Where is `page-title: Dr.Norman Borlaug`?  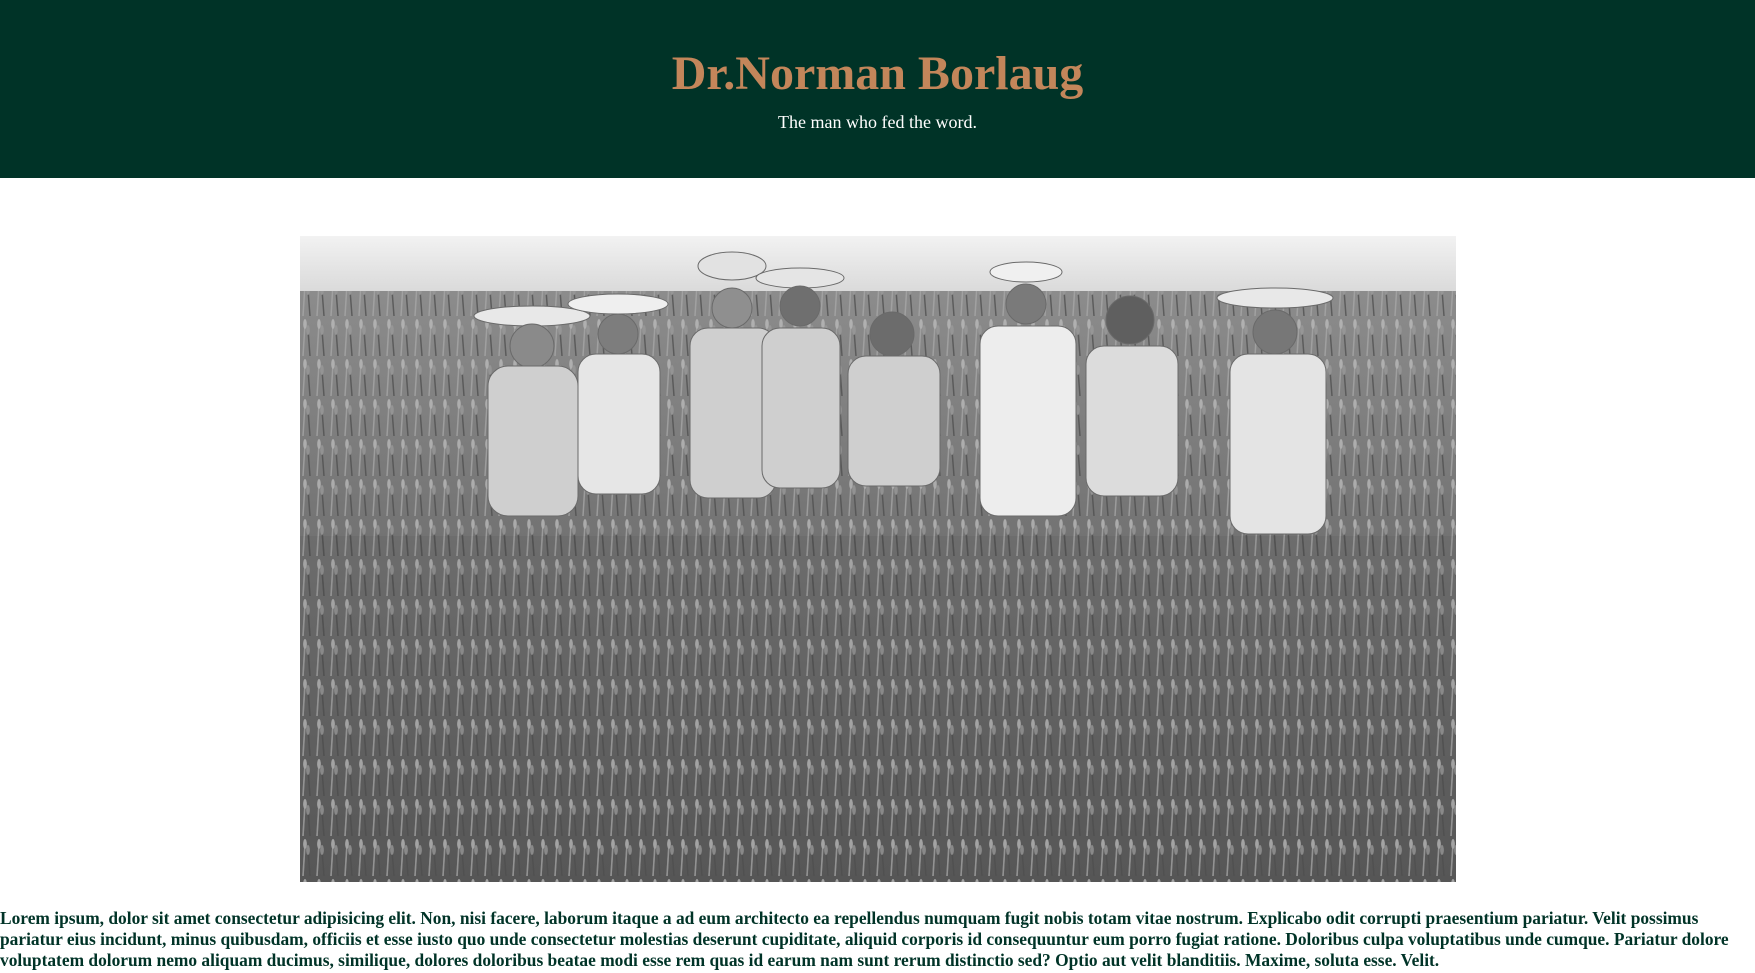
page-title: Dr.Norman Borlaug is located at coordinates (877, 73).